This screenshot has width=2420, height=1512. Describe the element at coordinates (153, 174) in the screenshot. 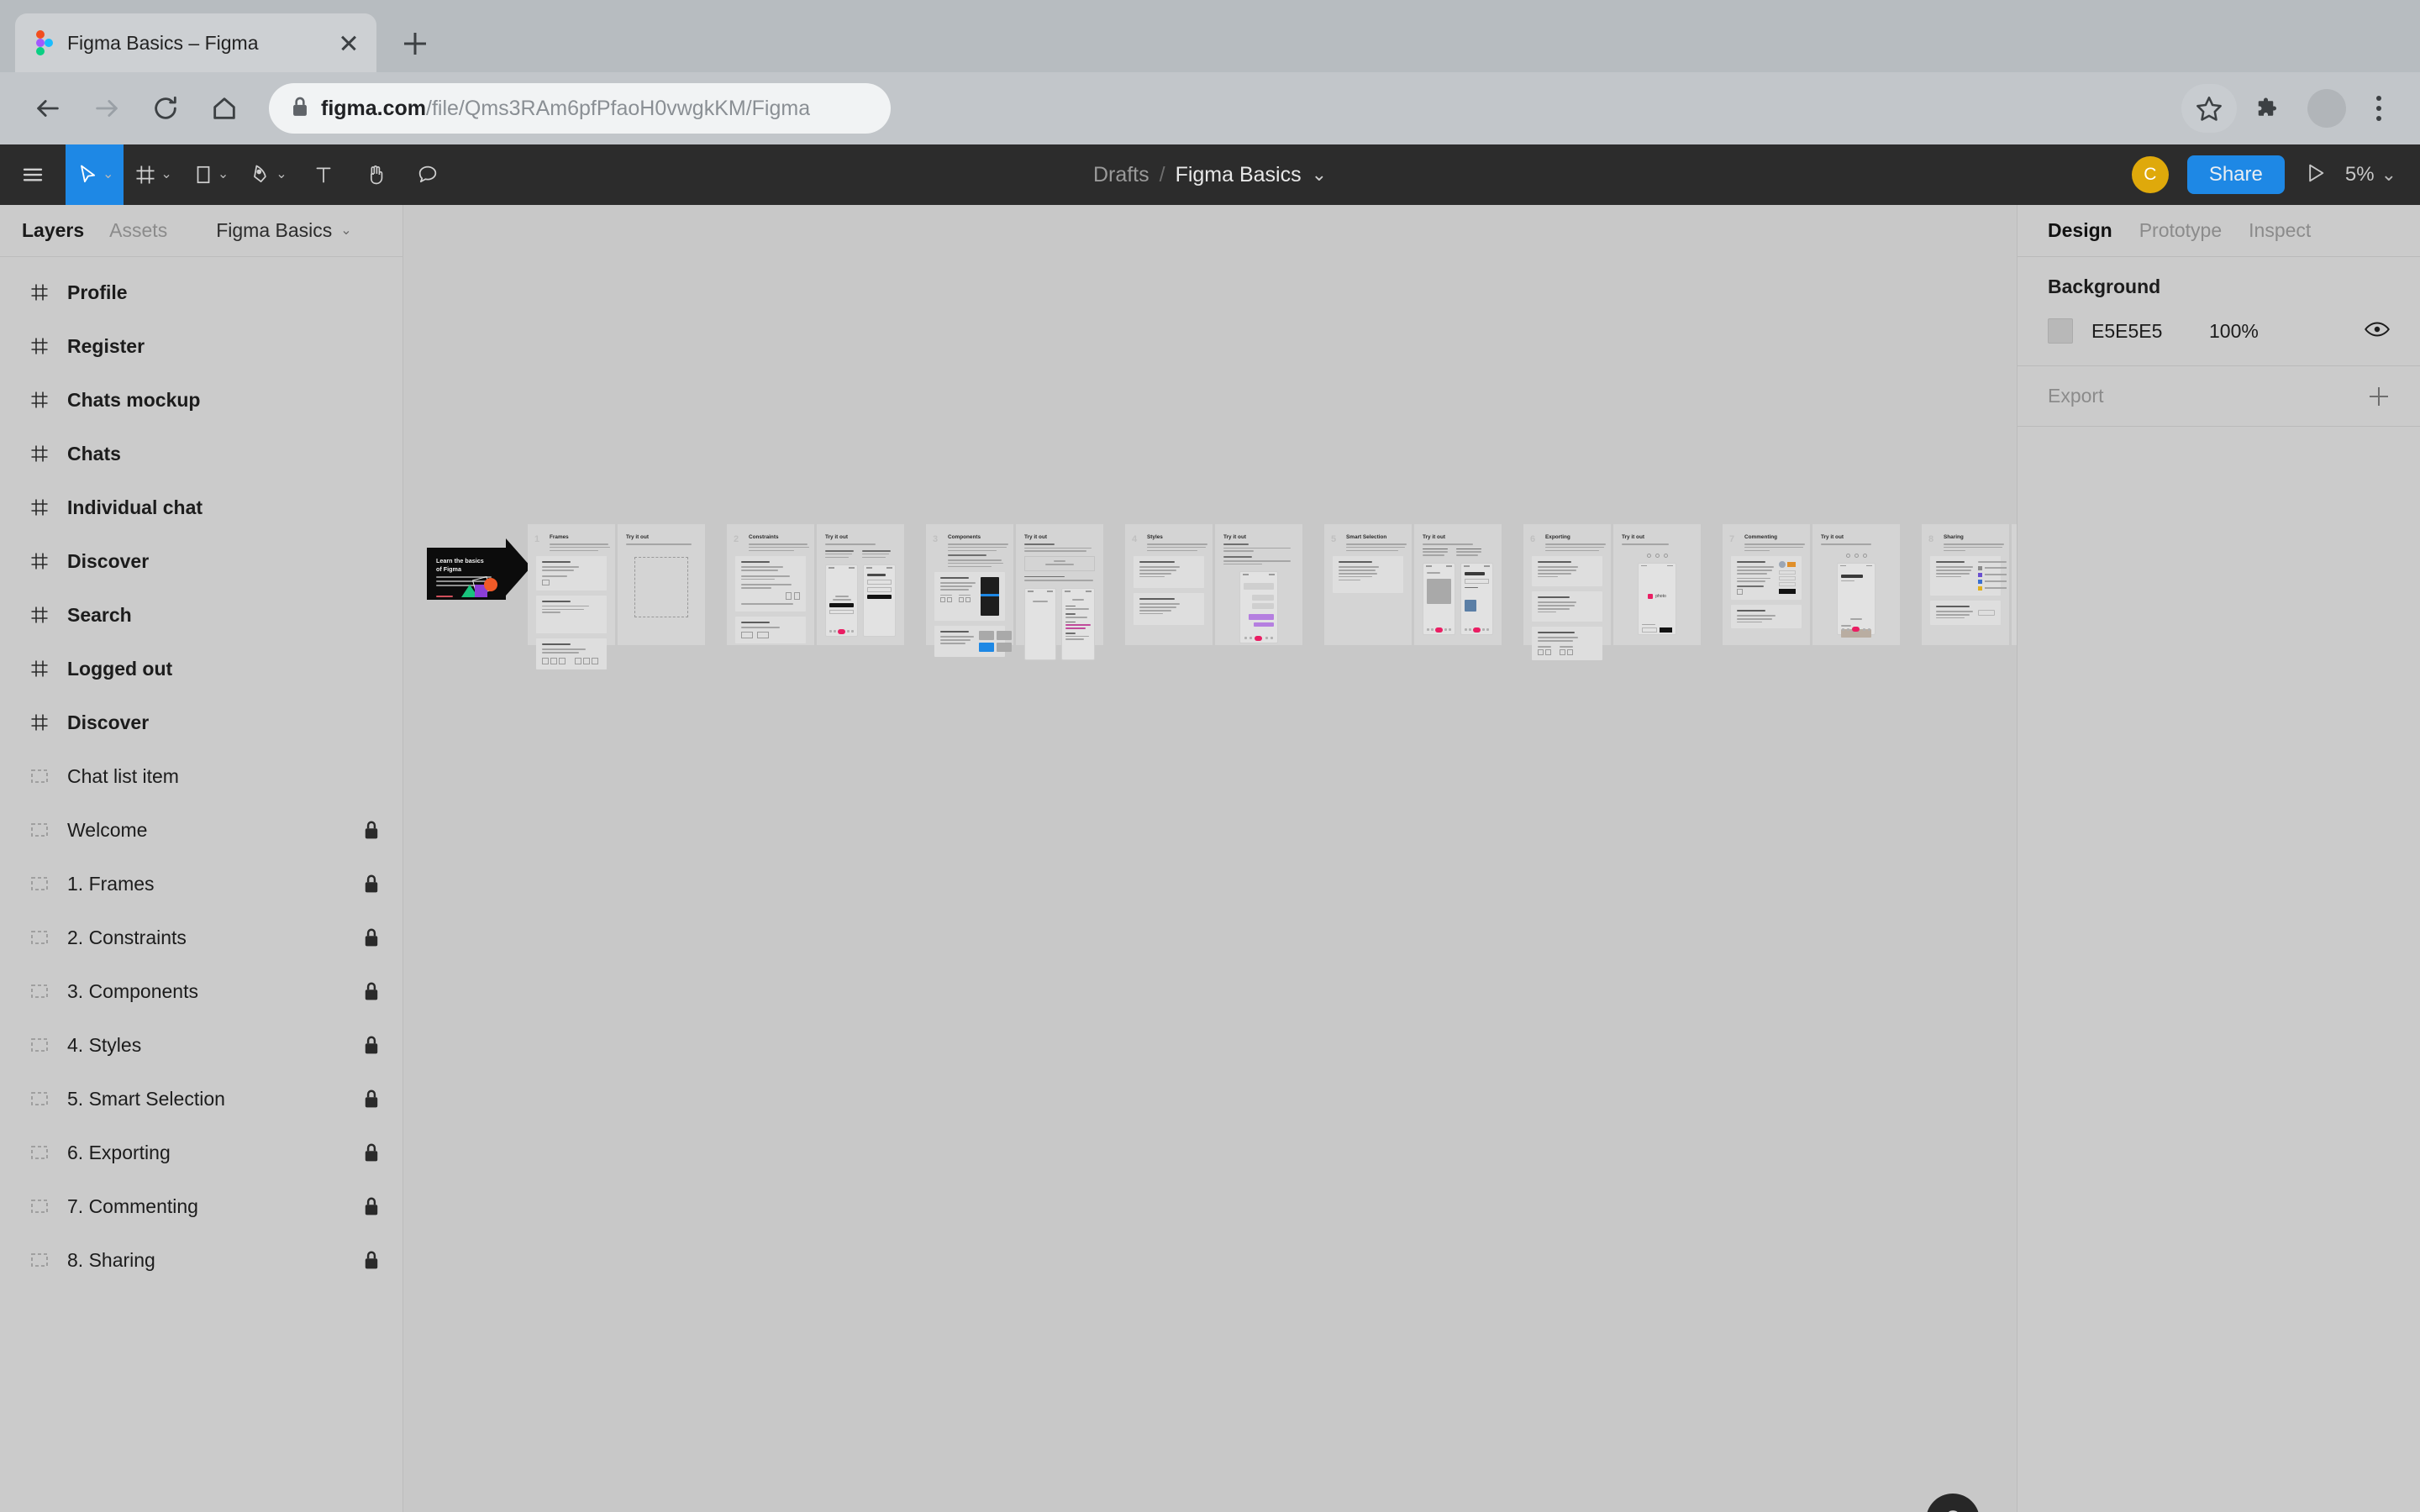

I see `frame-tool: ⌄` at that location.